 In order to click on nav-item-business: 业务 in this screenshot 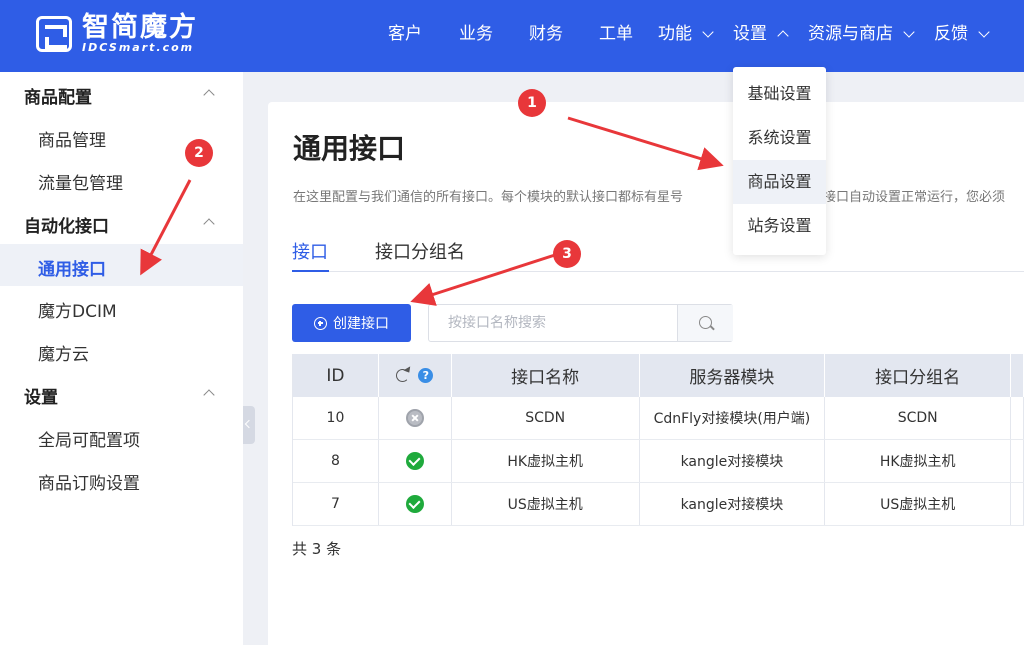, I will do `click(476, 31)`.